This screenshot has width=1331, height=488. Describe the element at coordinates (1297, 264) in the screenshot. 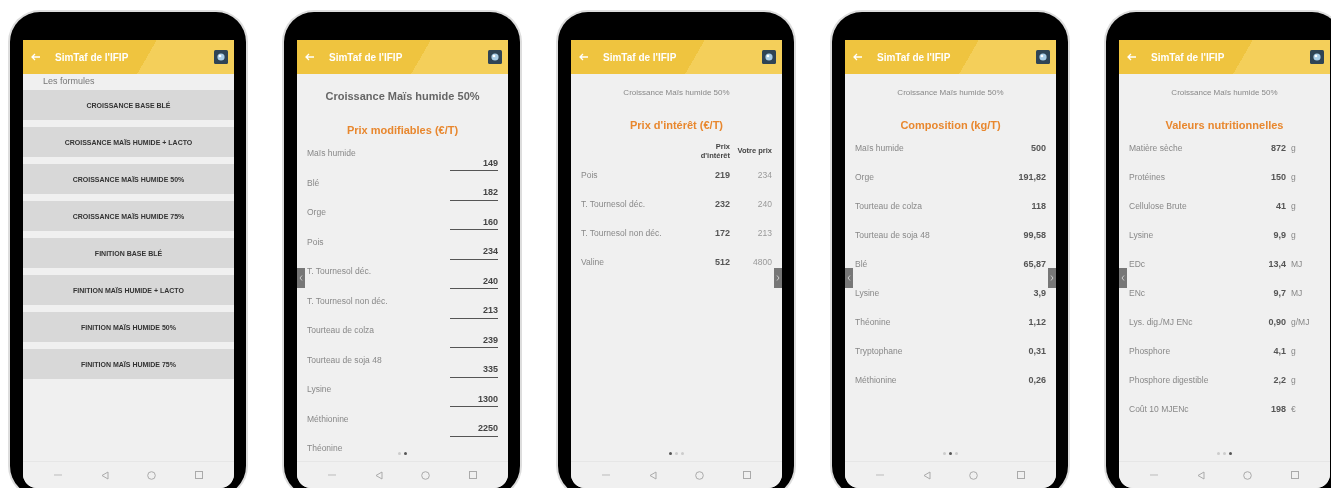

I see `row-unit: MJ` at that location.